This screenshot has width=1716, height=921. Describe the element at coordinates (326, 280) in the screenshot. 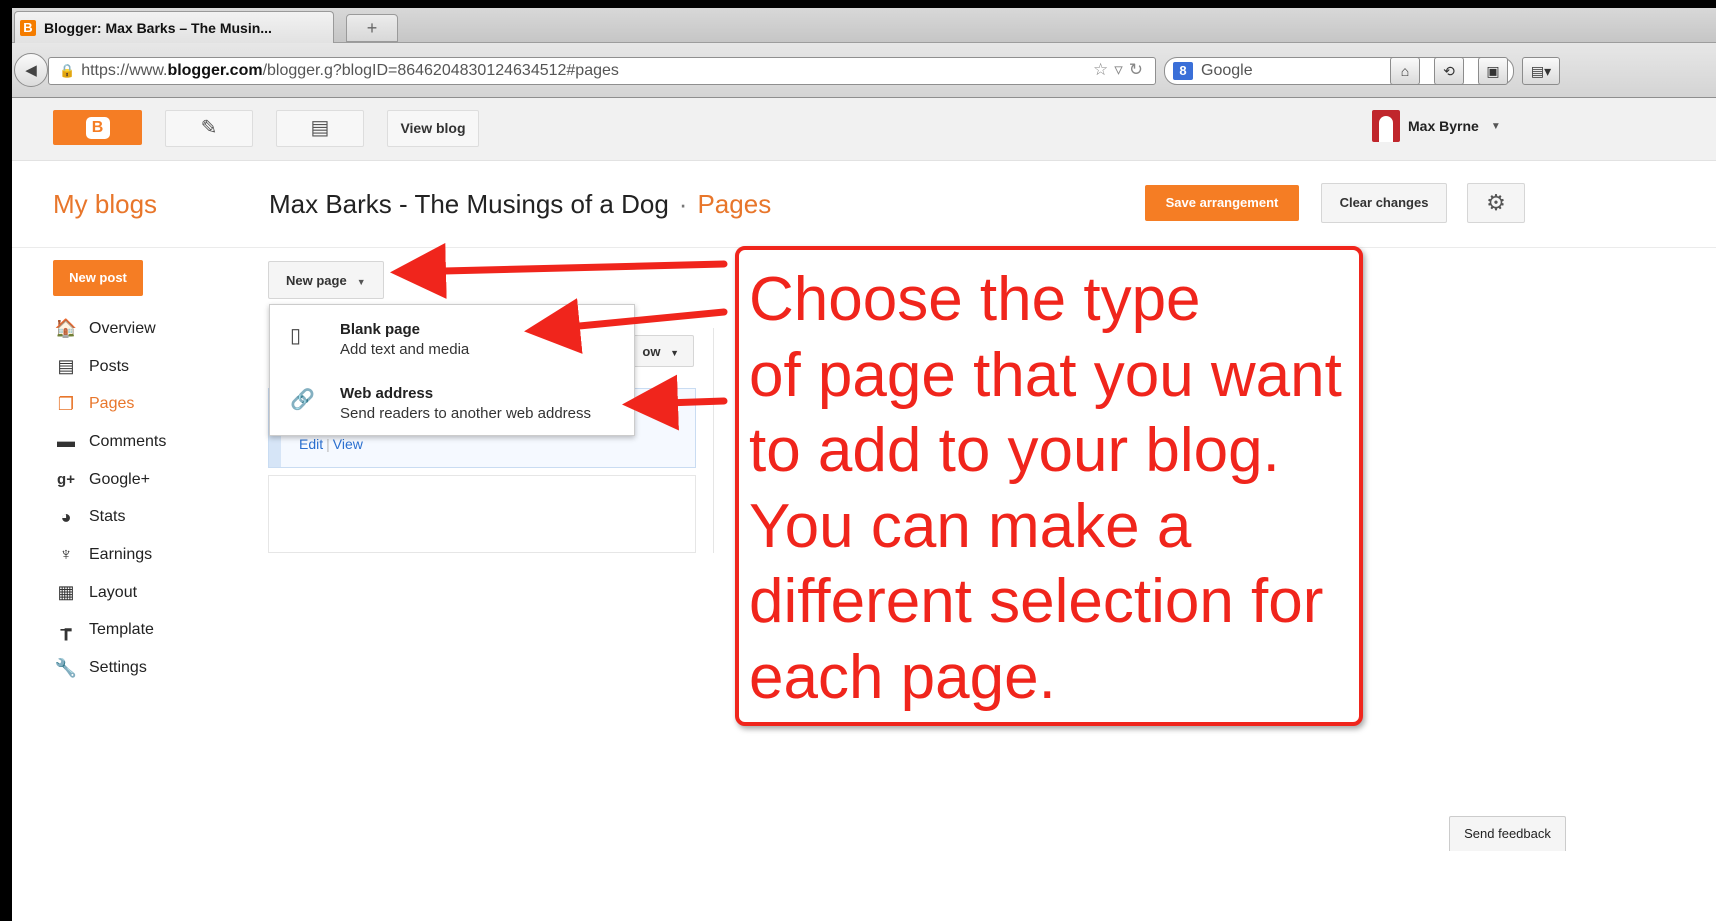

I see `new-page-button: New page ▼` at that location.